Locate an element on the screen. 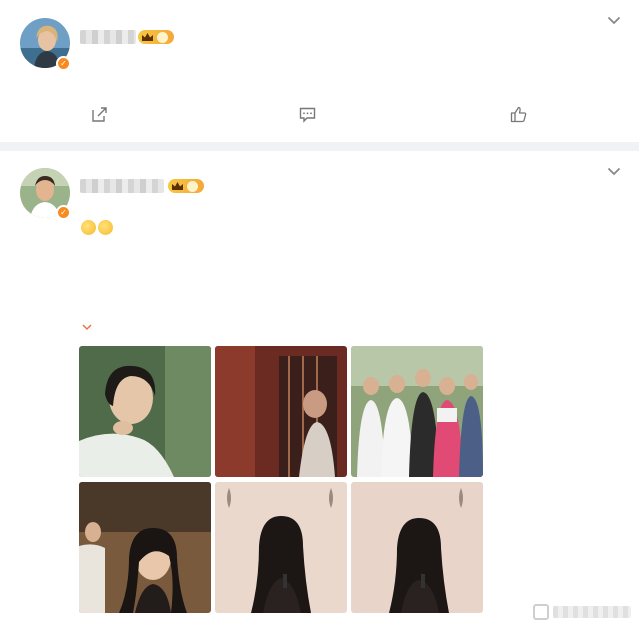  repost-icon is located at coordinates (99, 114).